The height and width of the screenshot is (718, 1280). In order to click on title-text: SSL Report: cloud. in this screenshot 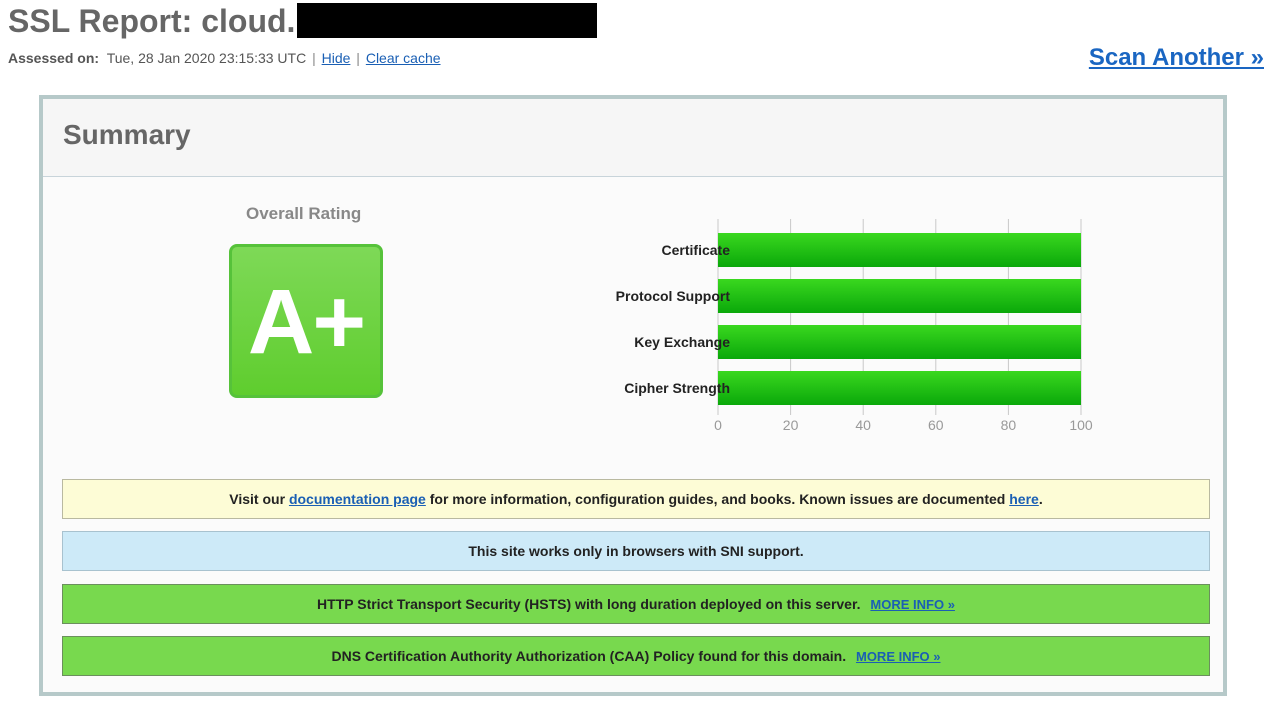, I will do `click(152, 21)`.